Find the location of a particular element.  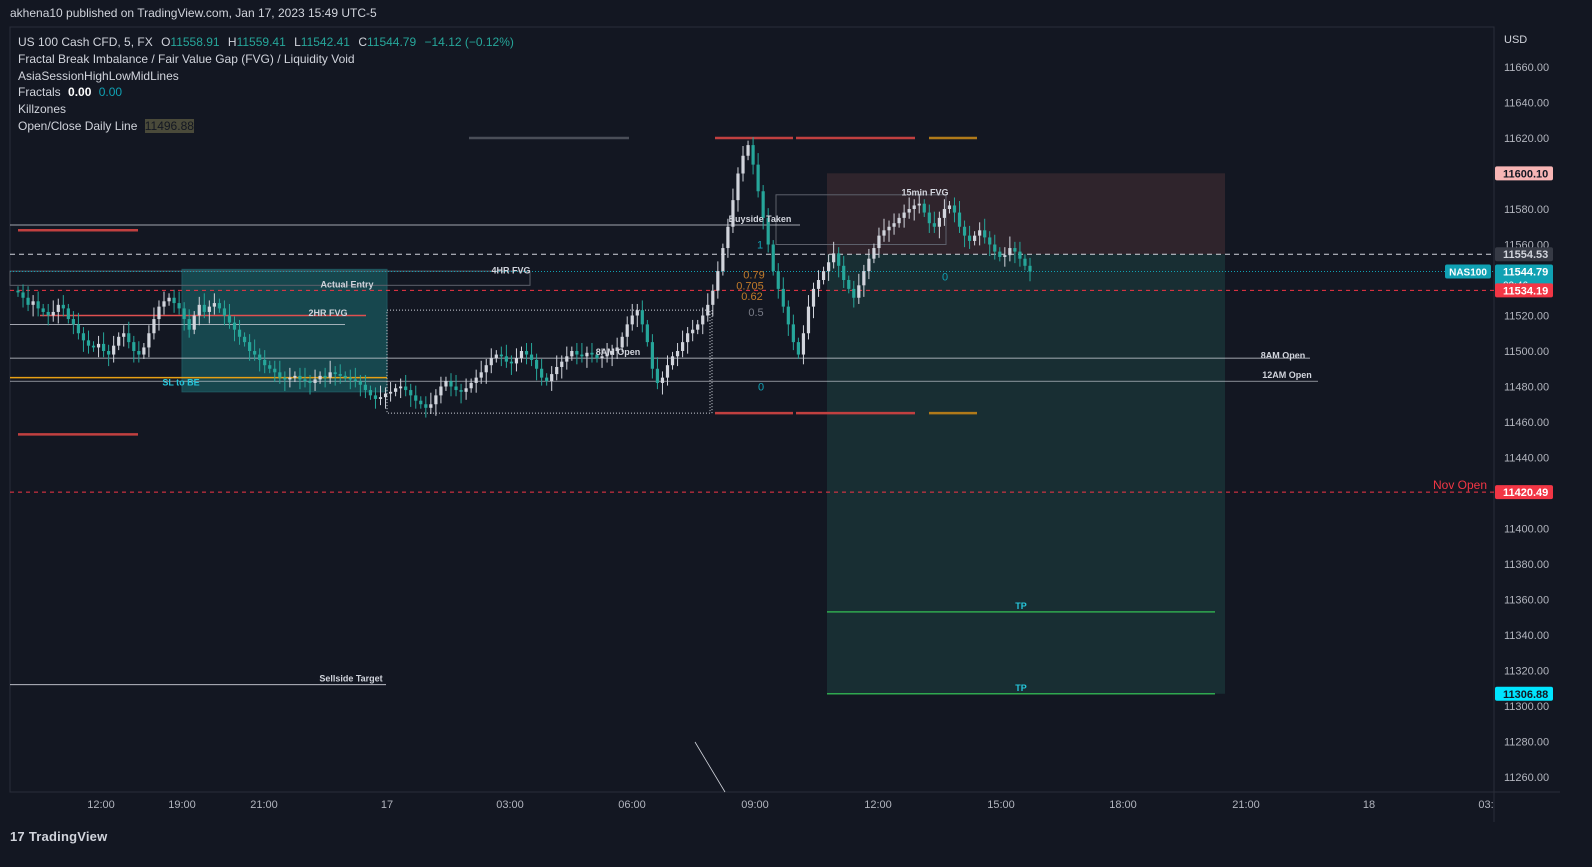

y-tick-label: 11580.00 is located at coordinates (1526, 210).